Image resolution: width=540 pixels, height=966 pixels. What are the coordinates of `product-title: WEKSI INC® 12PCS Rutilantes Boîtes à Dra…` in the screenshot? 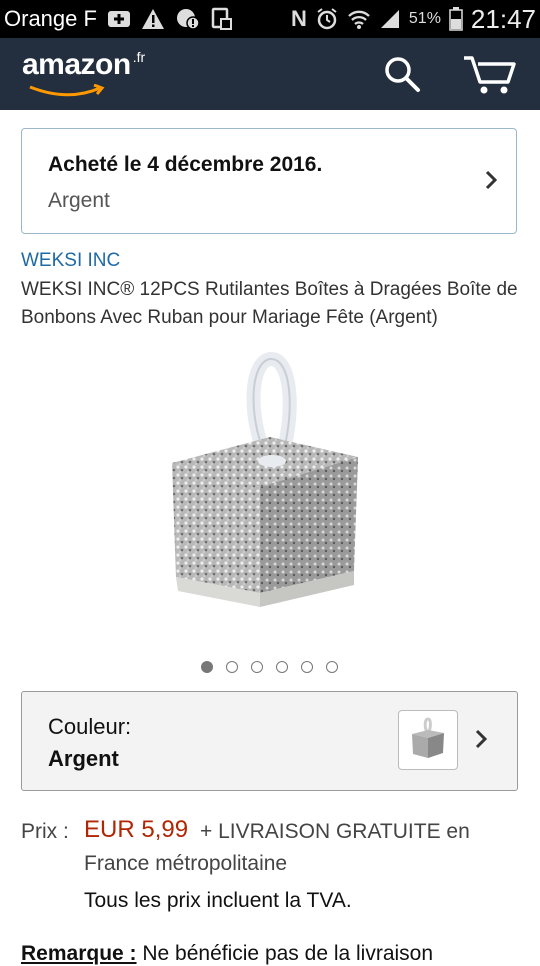 It's located at (269, 303).